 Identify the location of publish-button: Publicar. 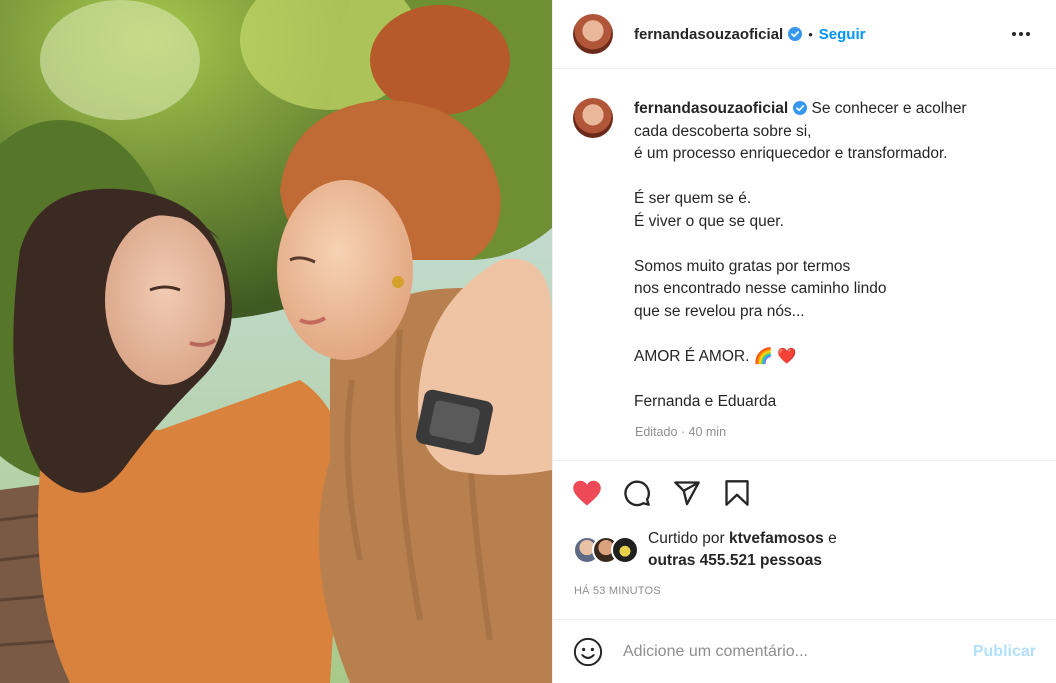
(1004, 652).